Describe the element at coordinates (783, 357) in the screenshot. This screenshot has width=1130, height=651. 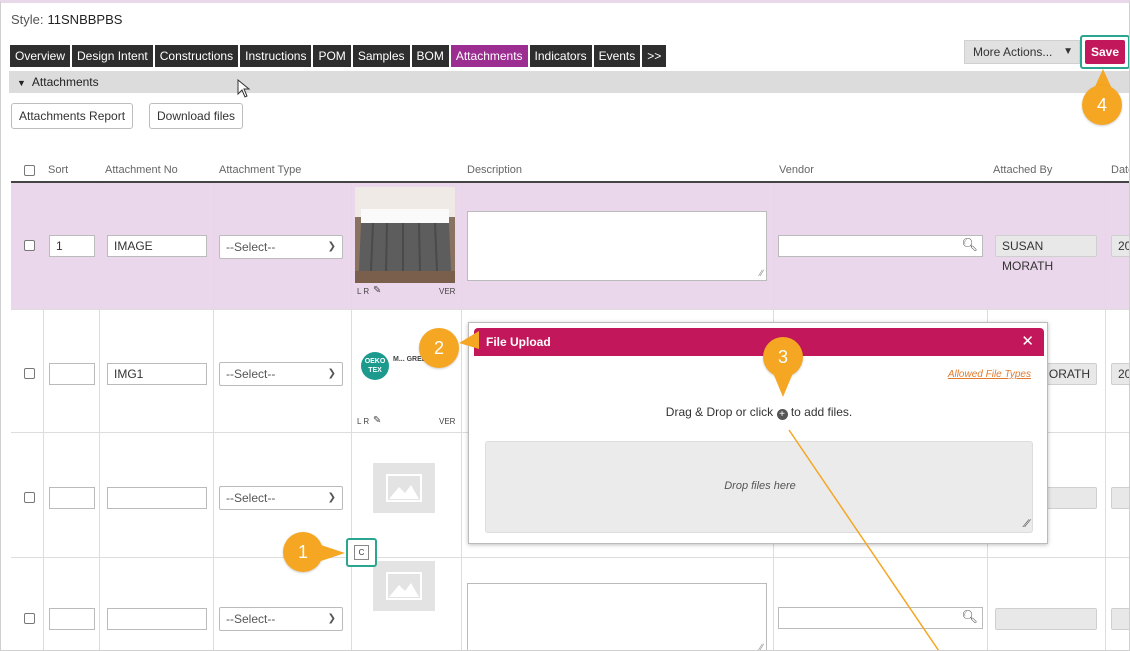
I see `callout-badge-3: 3` at that location.